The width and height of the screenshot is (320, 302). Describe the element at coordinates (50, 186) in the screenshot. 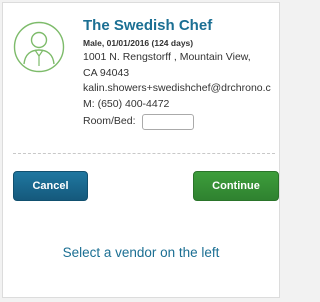

I see `cancel-button: Cancel` at that location.